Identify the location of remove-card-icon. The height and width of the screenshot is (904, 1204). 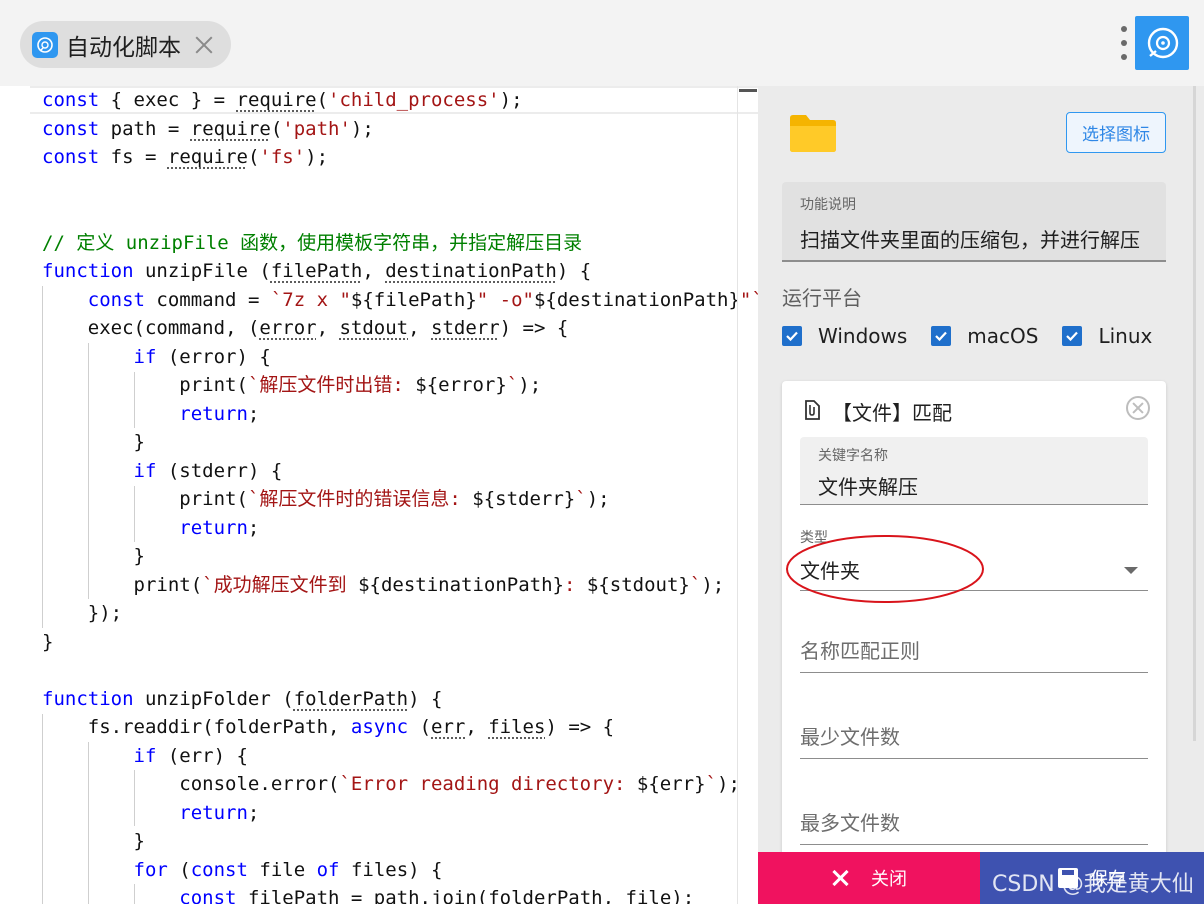
(1138, 408).